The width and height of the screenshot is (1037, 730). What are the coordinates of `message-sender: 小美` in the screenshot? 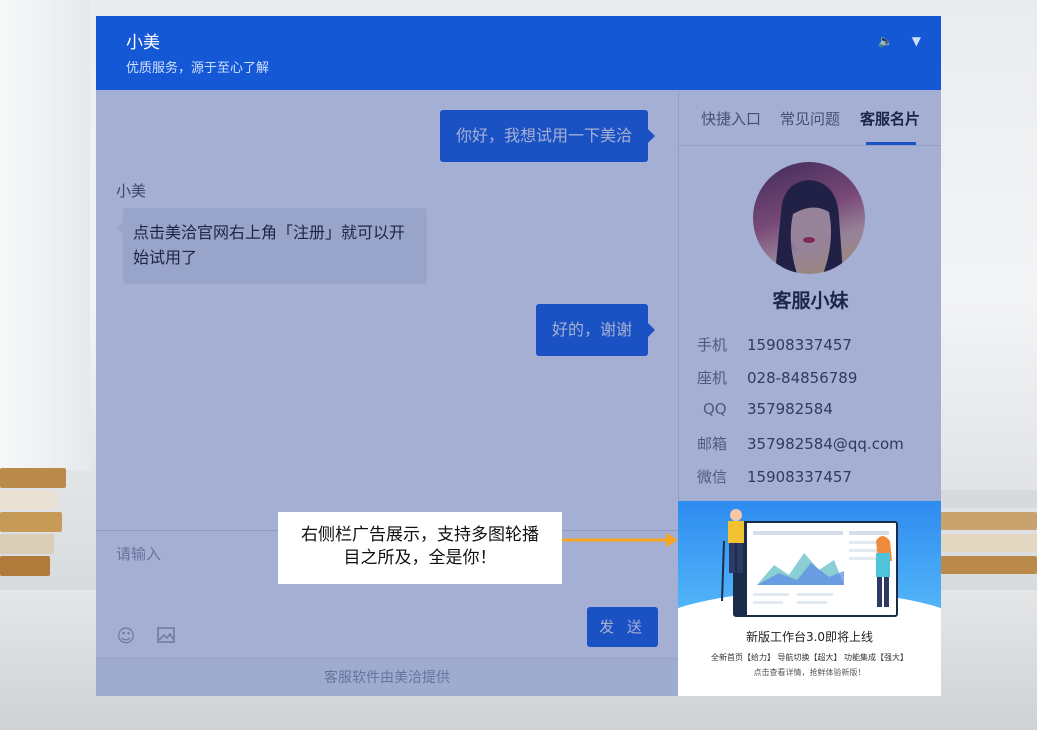 It's located at (131, 191).